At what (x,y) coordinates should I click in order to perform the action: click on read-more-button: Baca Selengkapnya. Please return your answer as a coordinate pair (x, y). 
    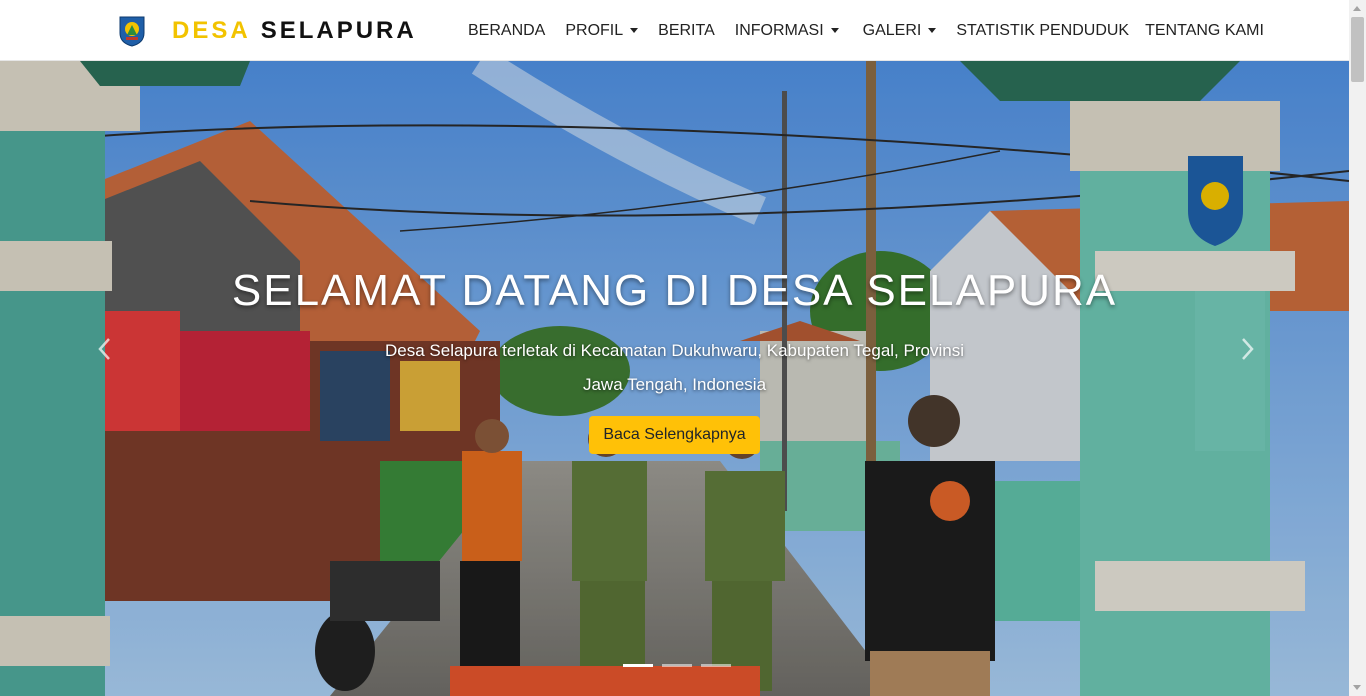
    Looking at the image, I should click on (674, 435).